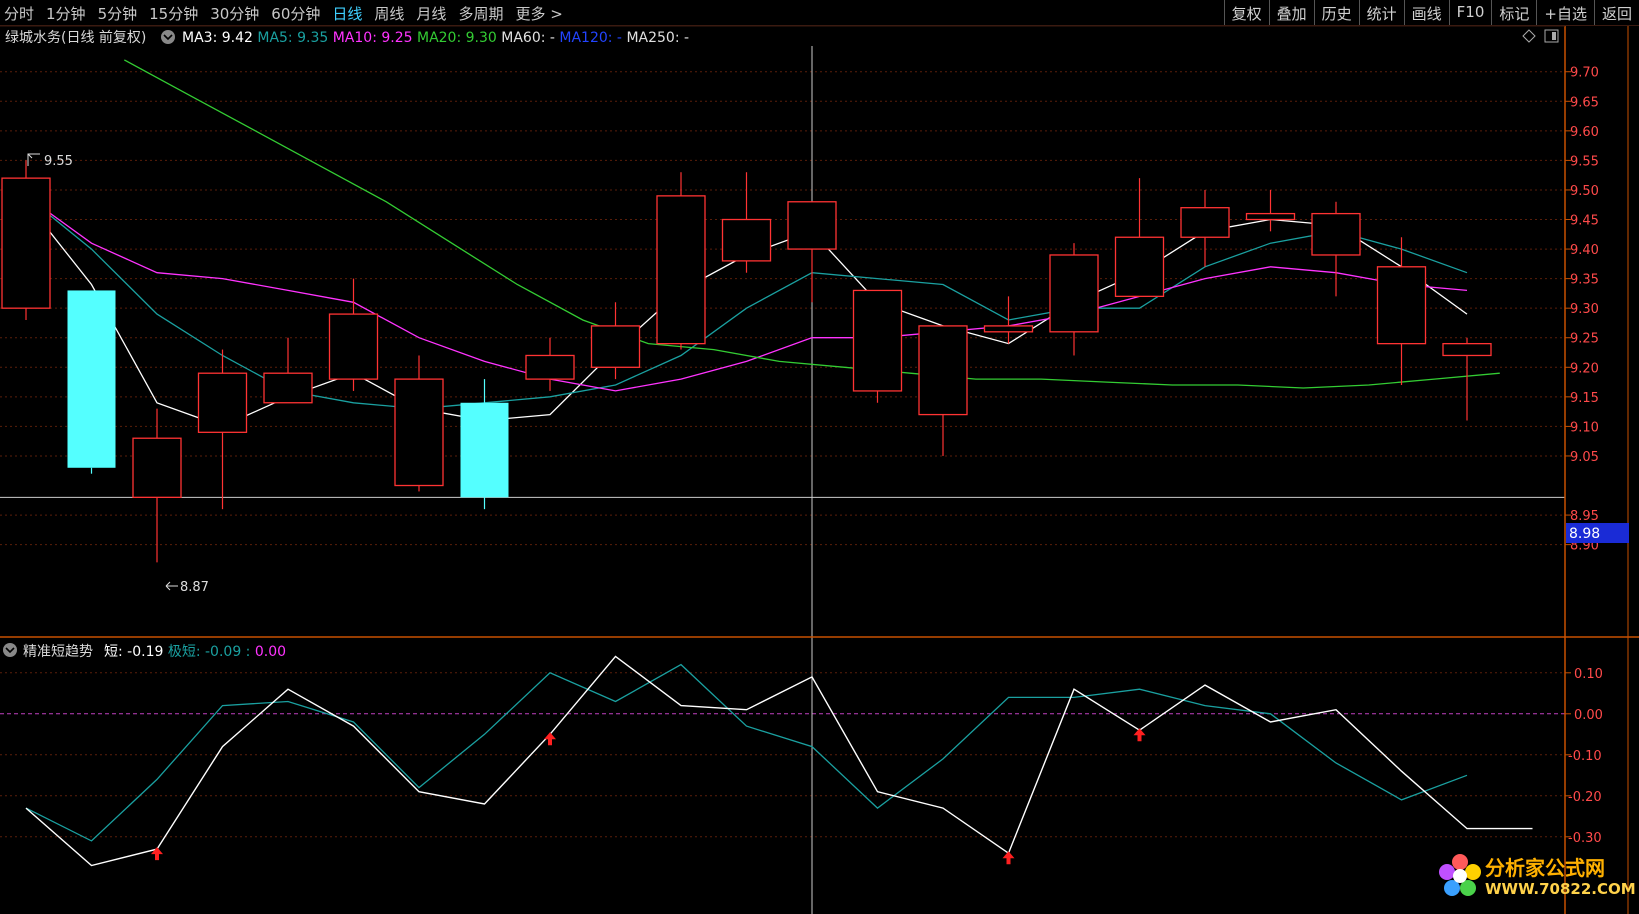 Image resolution: width=1639 pixels, height=914 pixels. I want to click on price-tick-label: 9.50, so click(1584, 191).